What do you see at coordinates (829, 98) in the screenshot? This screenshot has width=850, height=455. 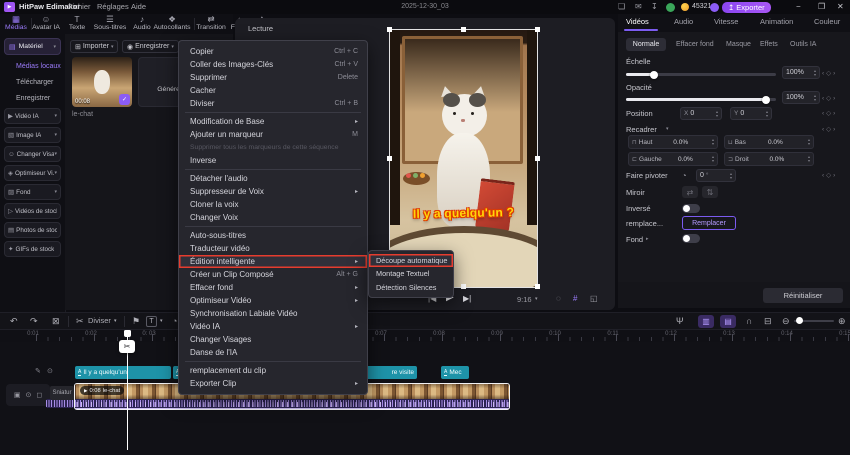 I see `opacity-keyframe-controls: ‹◇›` at bounding box center [829, 98].